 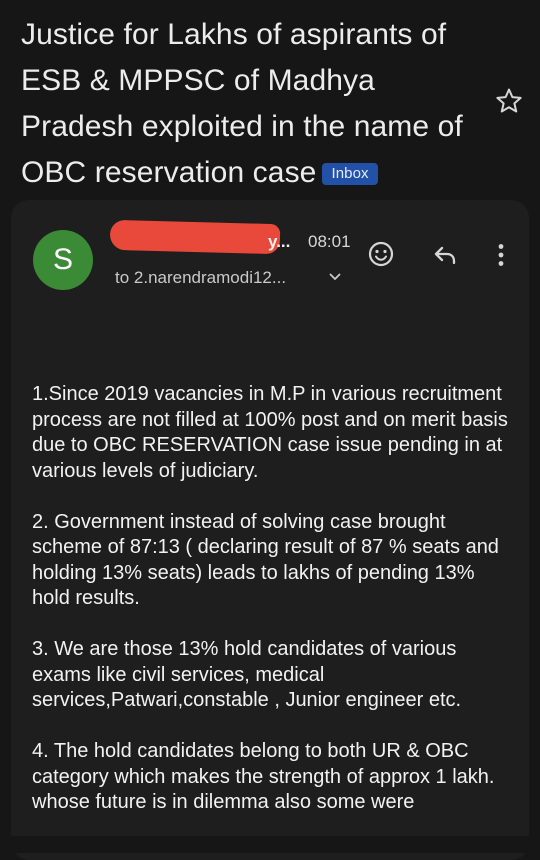 I want to click on sender-avatar: S, so click(x=63, y=260).